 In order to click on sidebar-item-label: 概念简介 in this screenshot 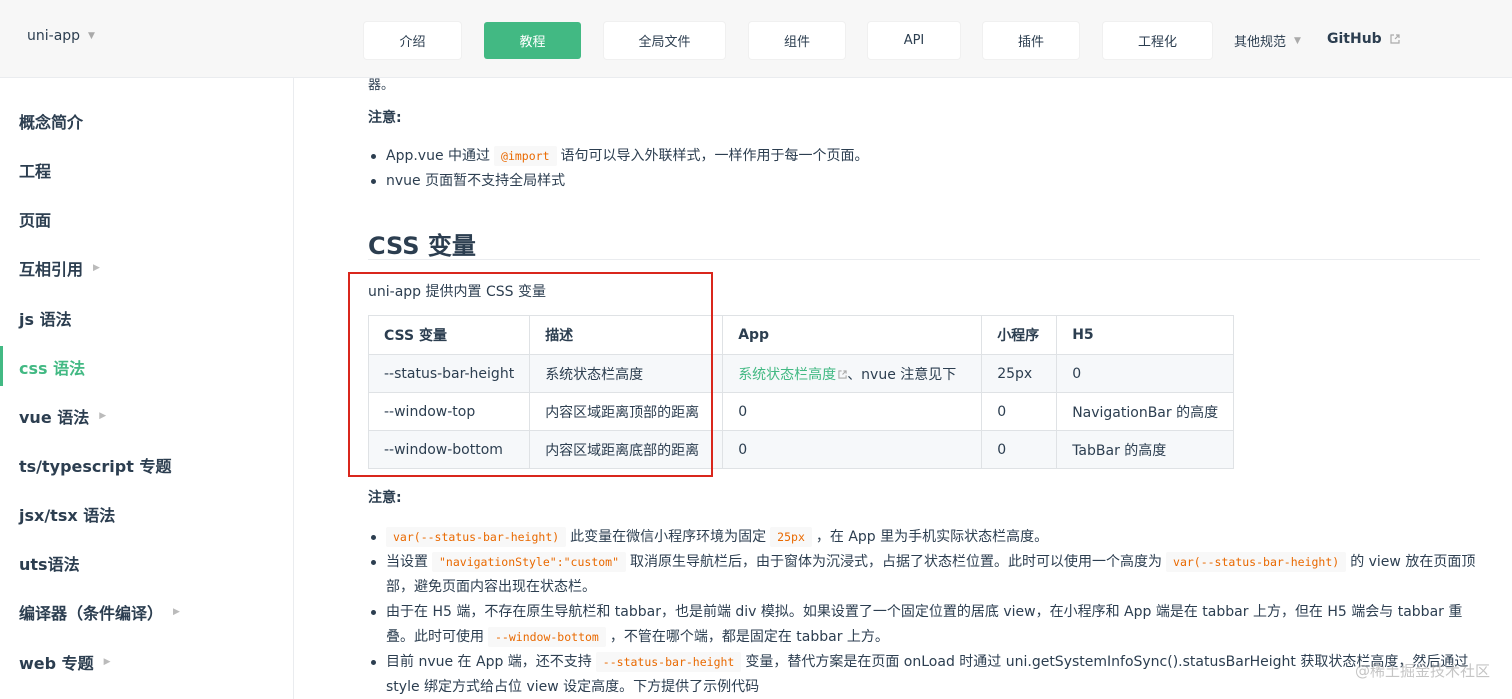, I will do `click(51, 122)`.